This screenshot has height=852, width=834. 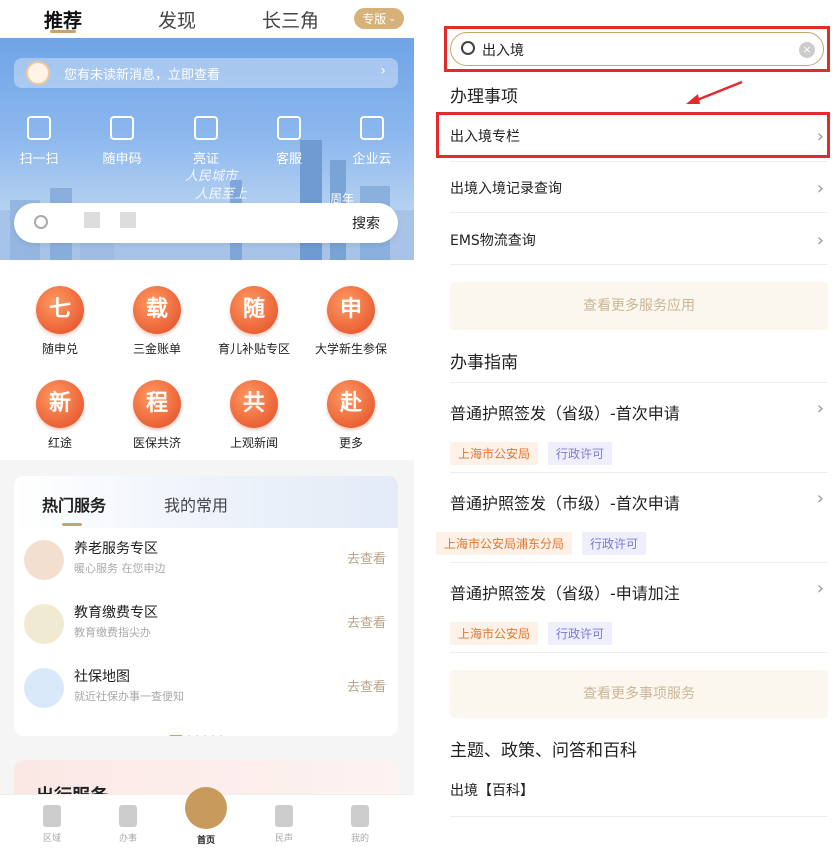 What do you see at coordinates (52, 824) in the screenshot?
I see `nav-region: 区域` at bounding box center [52, 824].